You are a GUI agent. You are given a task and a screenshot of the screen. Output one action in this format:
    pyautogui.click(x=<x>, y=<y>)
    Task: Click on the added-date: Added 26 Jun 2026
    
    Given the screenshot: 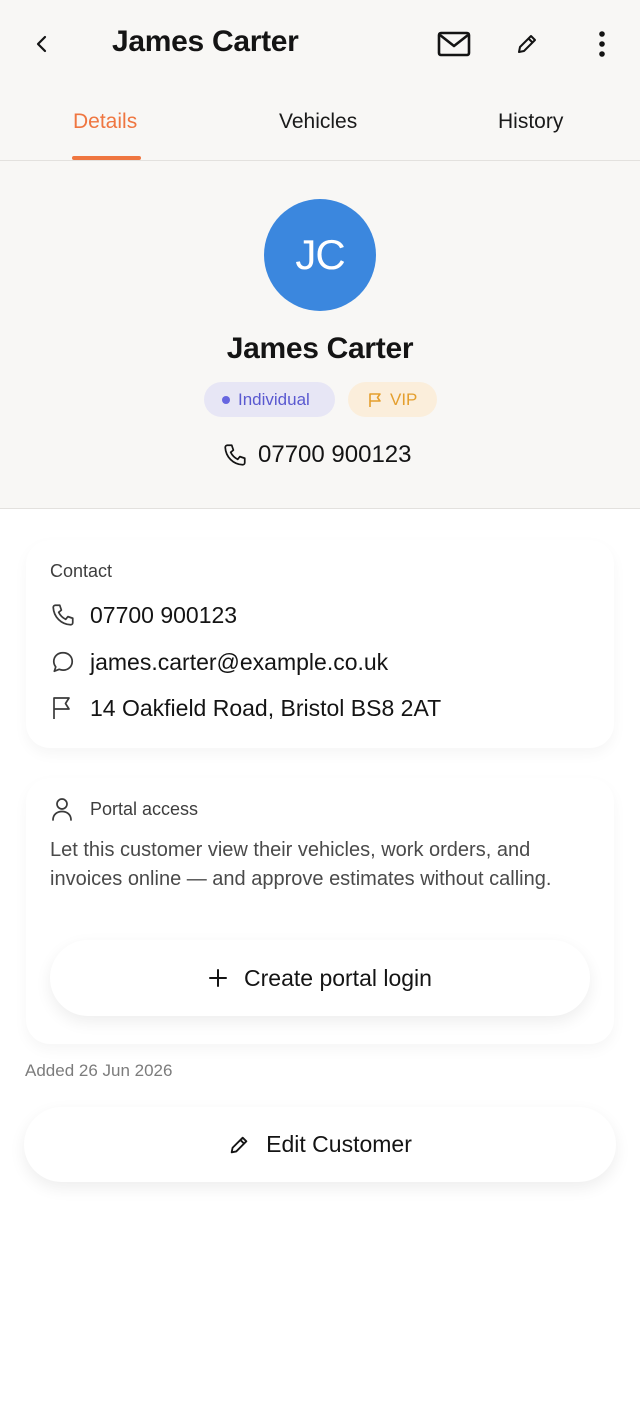 What is the action you would take?
    pyautogui.click(x=99, y=1070)
    